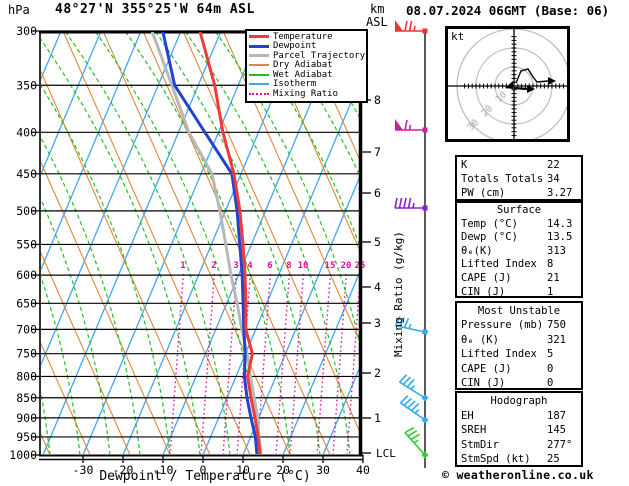 The height and width of the screenshot is (486, 629). Describe the element at coordinates (507, 264) in the screenshot. I see `panel-row: Lifted Index 8` at that location.